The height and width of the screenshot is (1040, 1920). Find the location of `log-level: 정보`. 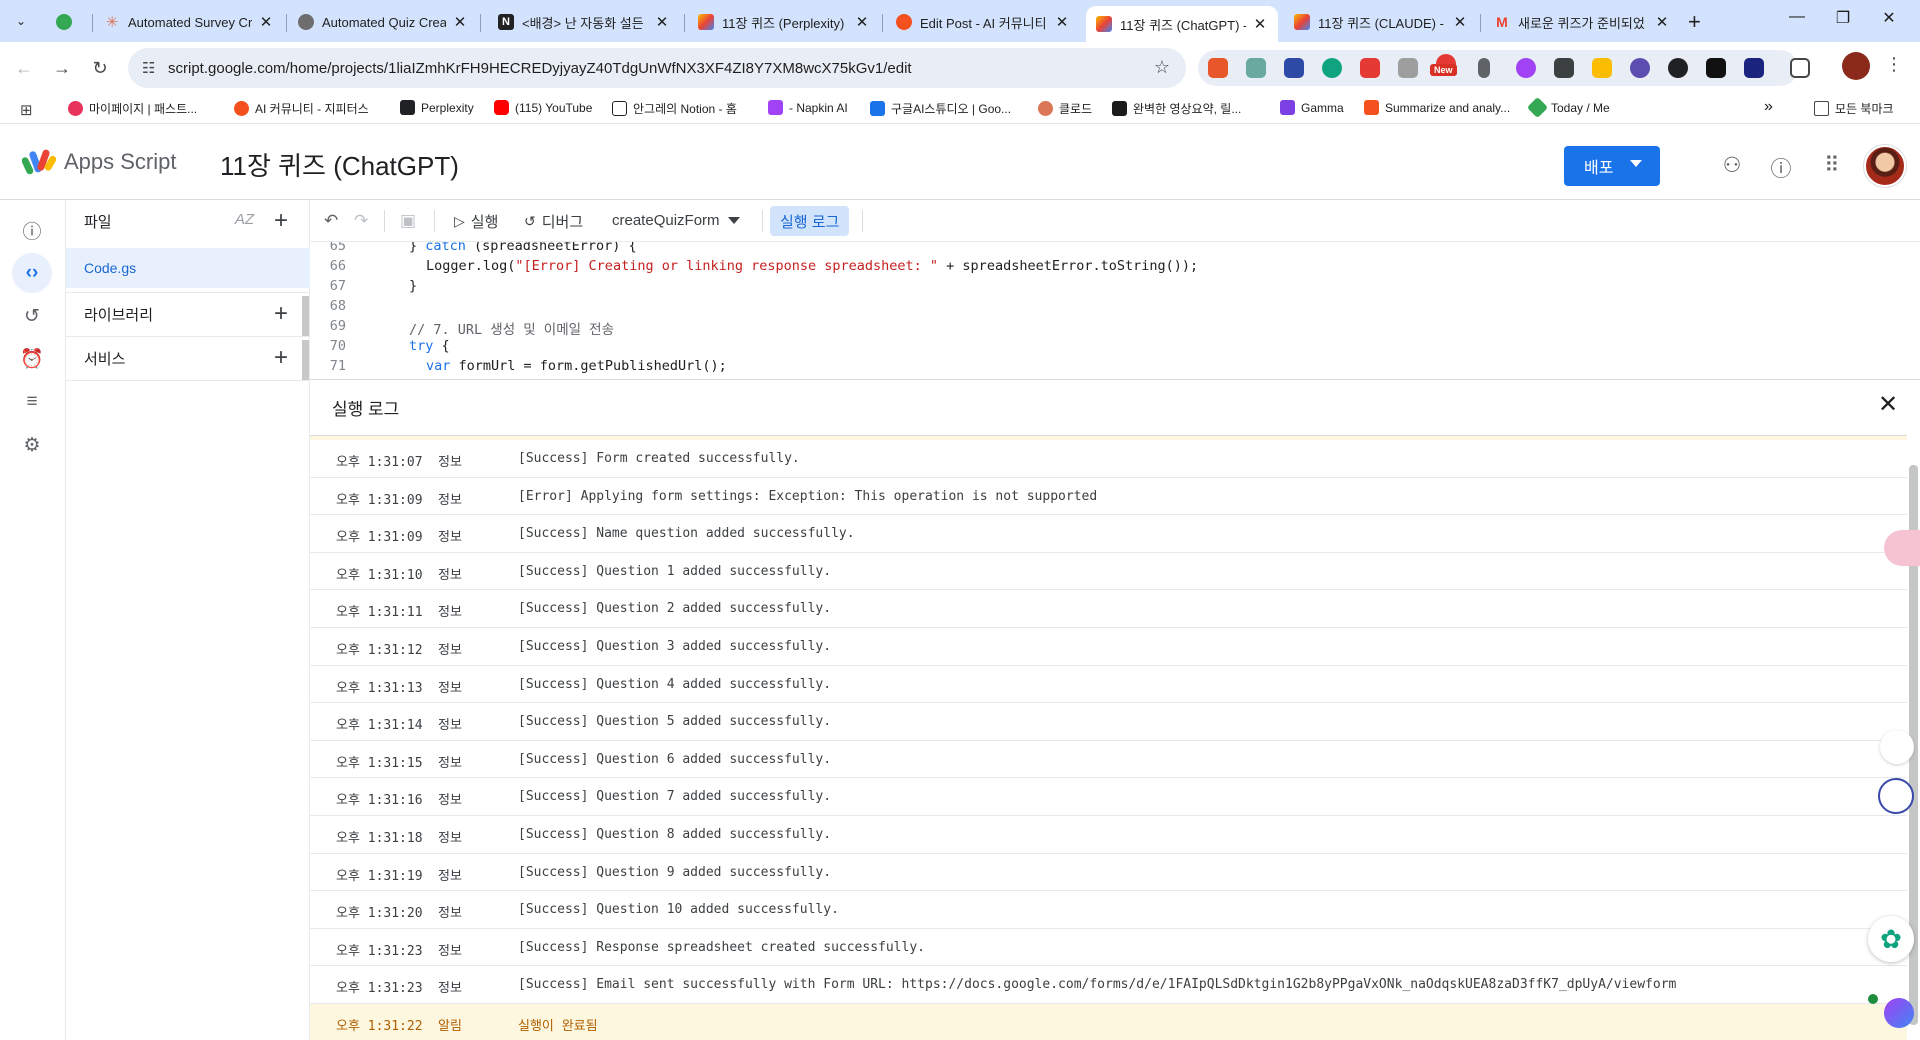

log-level: 정보 is located at coordinates (450, 613).